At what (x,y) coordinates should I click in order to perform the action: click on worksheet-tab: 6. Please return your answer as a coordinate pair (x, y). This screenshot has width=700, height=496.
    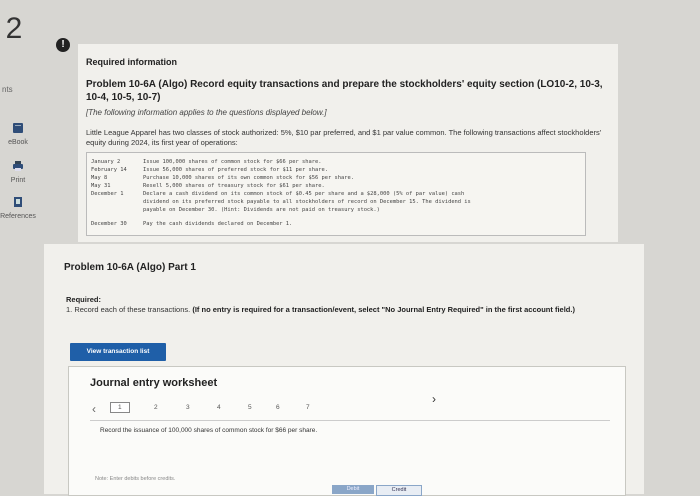
    Looking at the image, I should click on (278, 407).